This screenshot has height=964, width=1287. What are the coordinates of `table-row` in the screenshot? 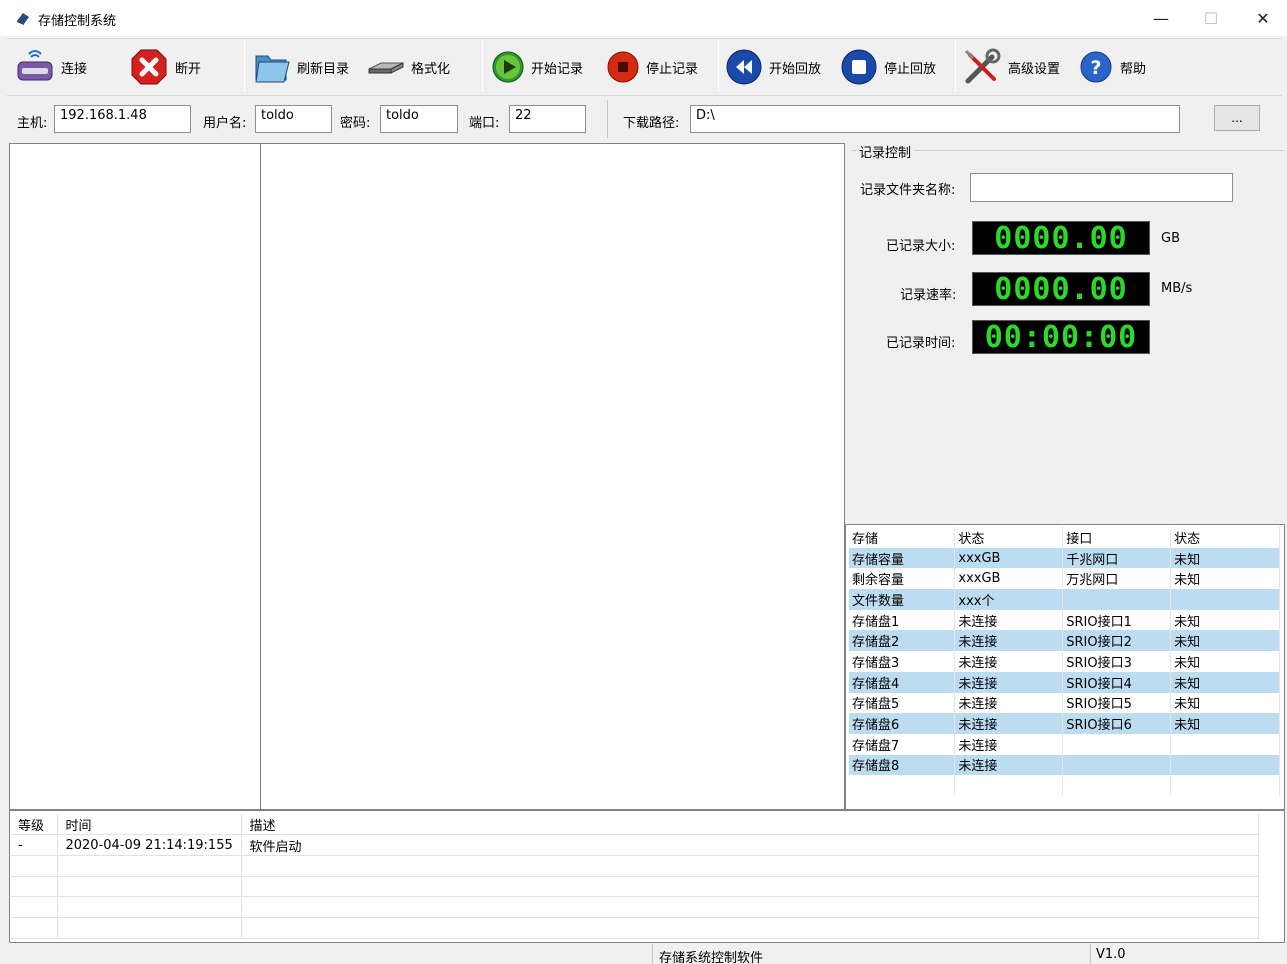 It's located at (1064, 785).